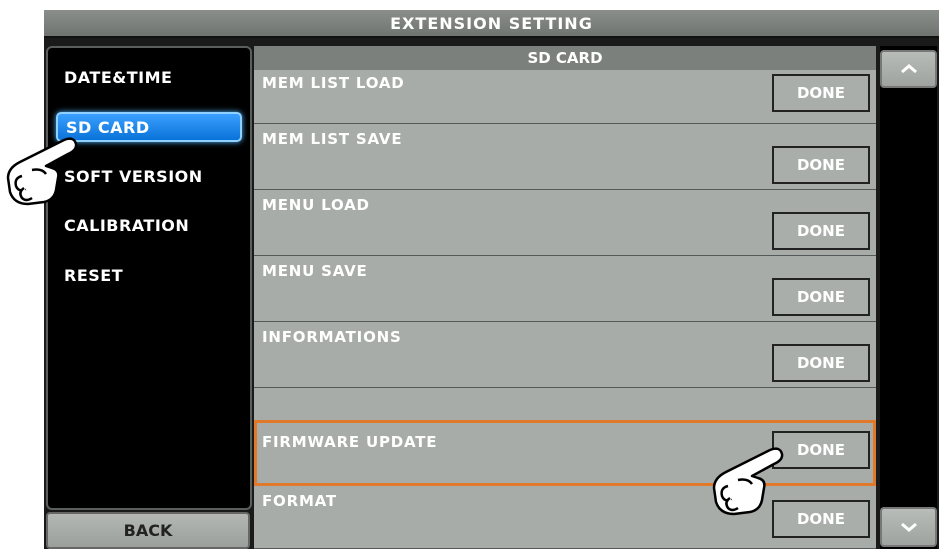 The width and height of the screenshot is (939, 549). I want to click on list-item-mem-list-load: MEM LIST LOAD DONE, so click(565, 97).